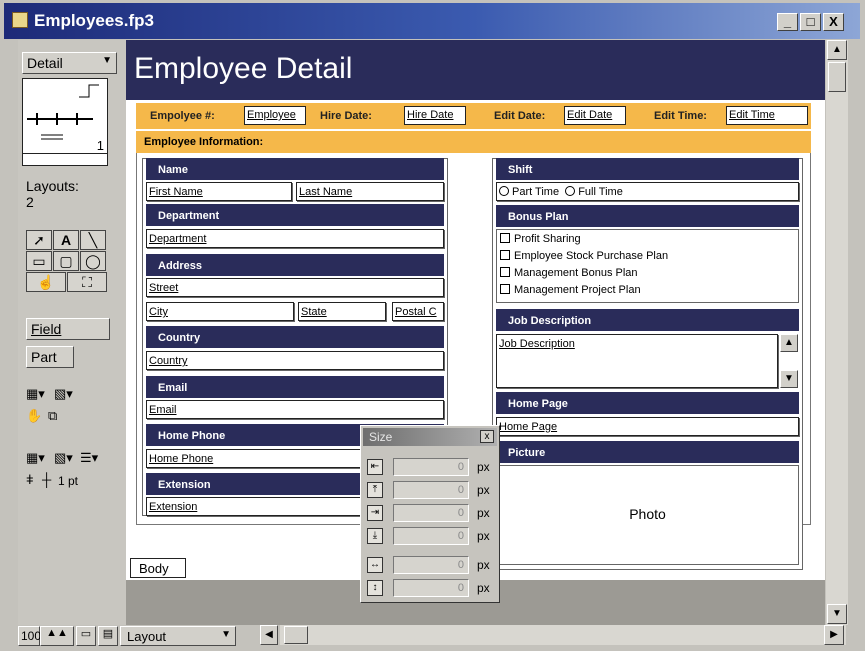 The height and width of the screenshot is (651, 865). I want to click on employee-number-field: Employee, so click(275, 115).